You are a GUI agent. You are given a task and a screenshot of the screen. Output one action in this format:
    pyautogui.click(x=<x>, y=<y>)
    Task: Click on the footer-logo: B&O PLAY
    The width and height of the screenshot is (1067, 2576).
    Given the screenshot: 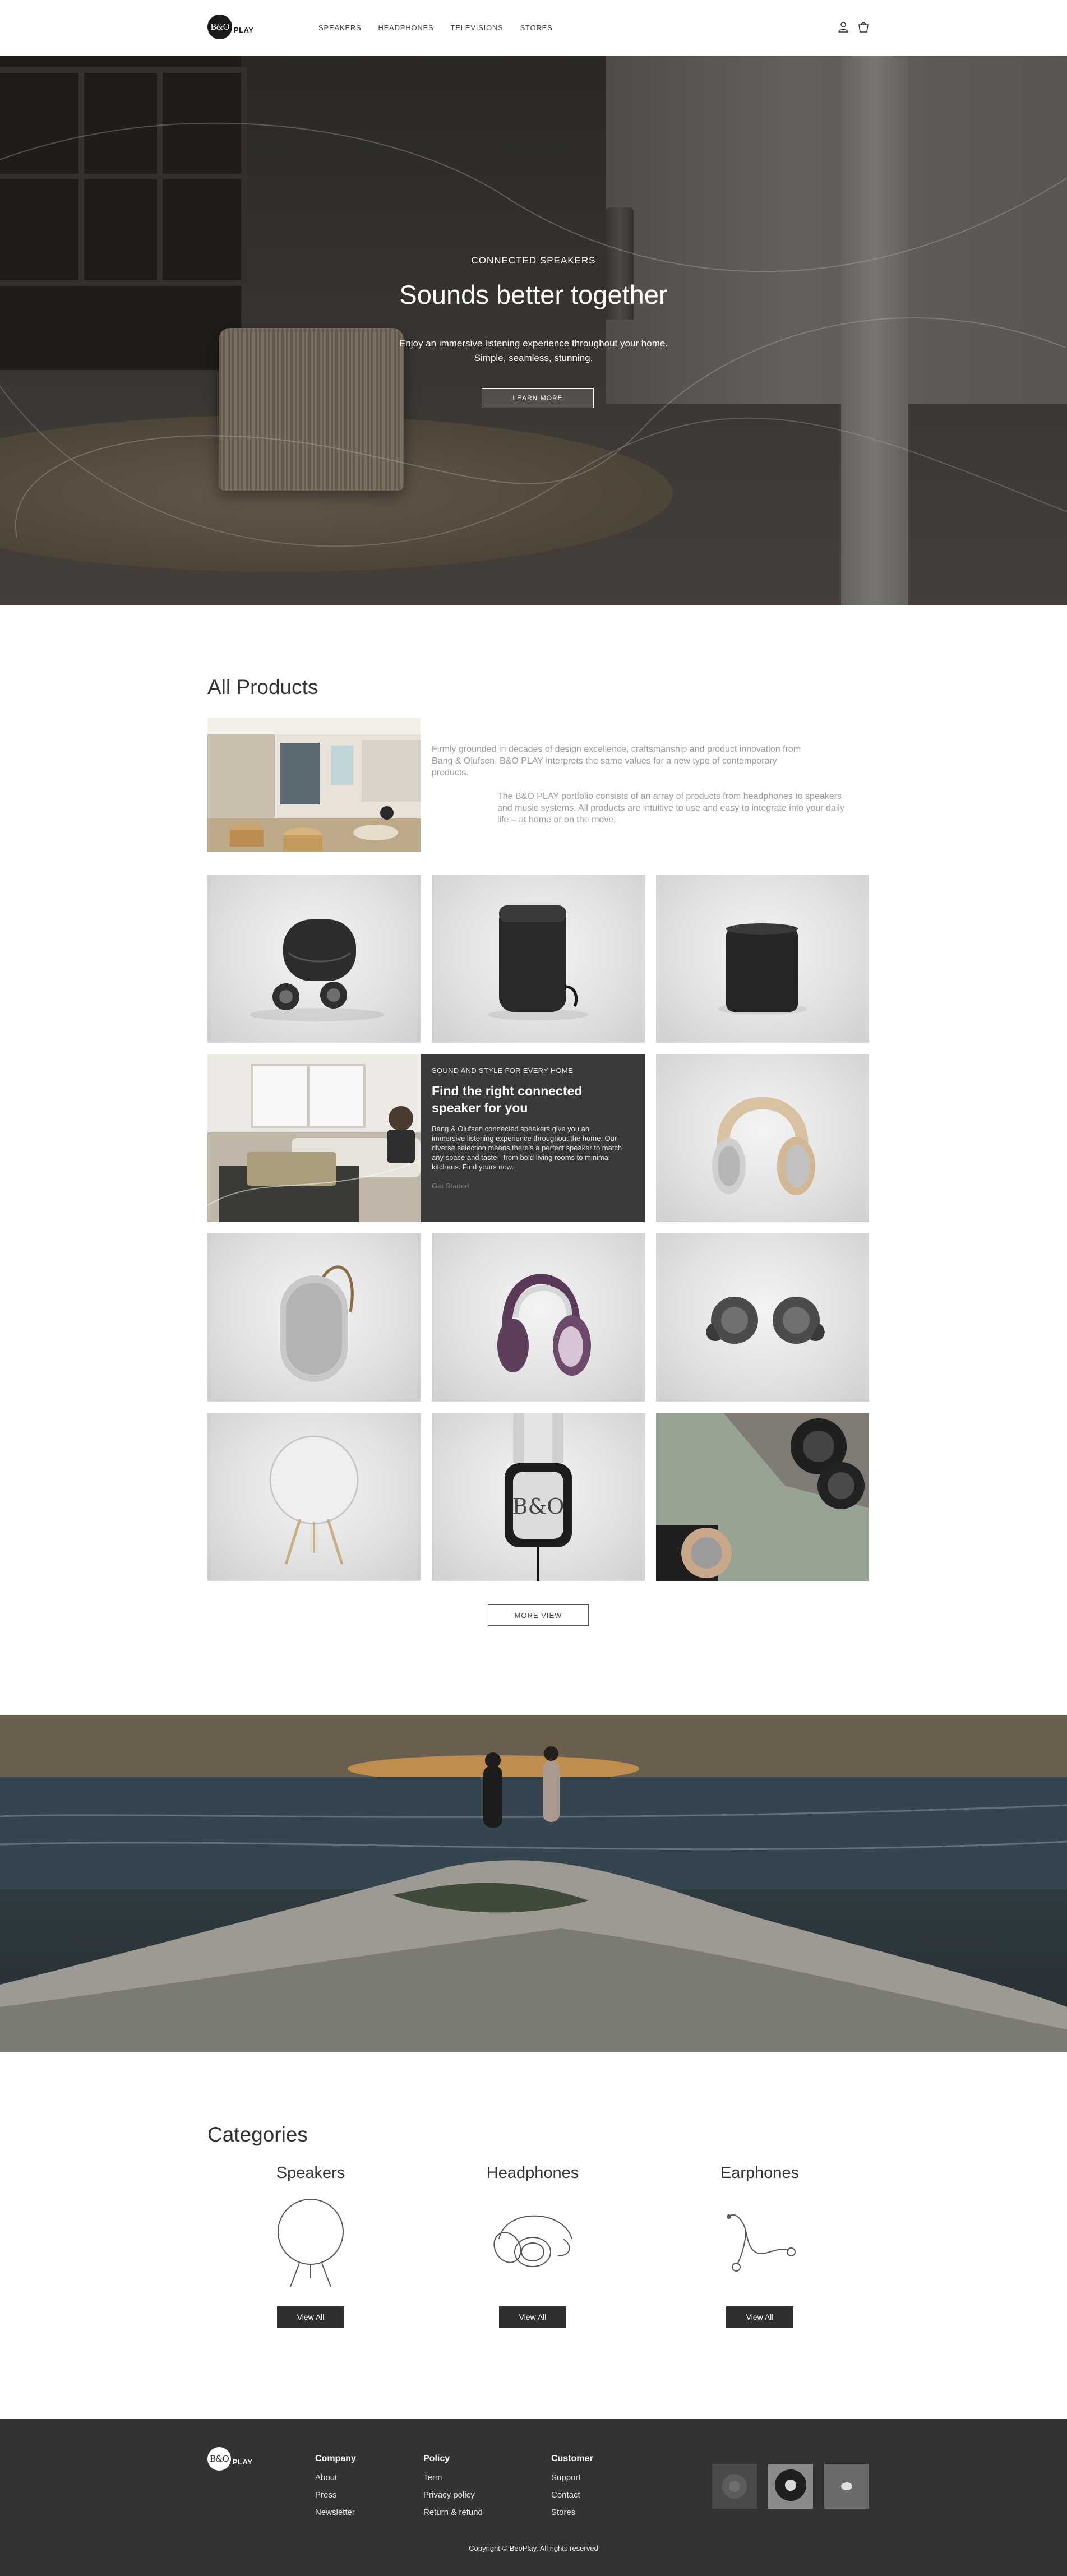 What is the action you would take?
    pyautogui.click(x=230, y=2459)
    